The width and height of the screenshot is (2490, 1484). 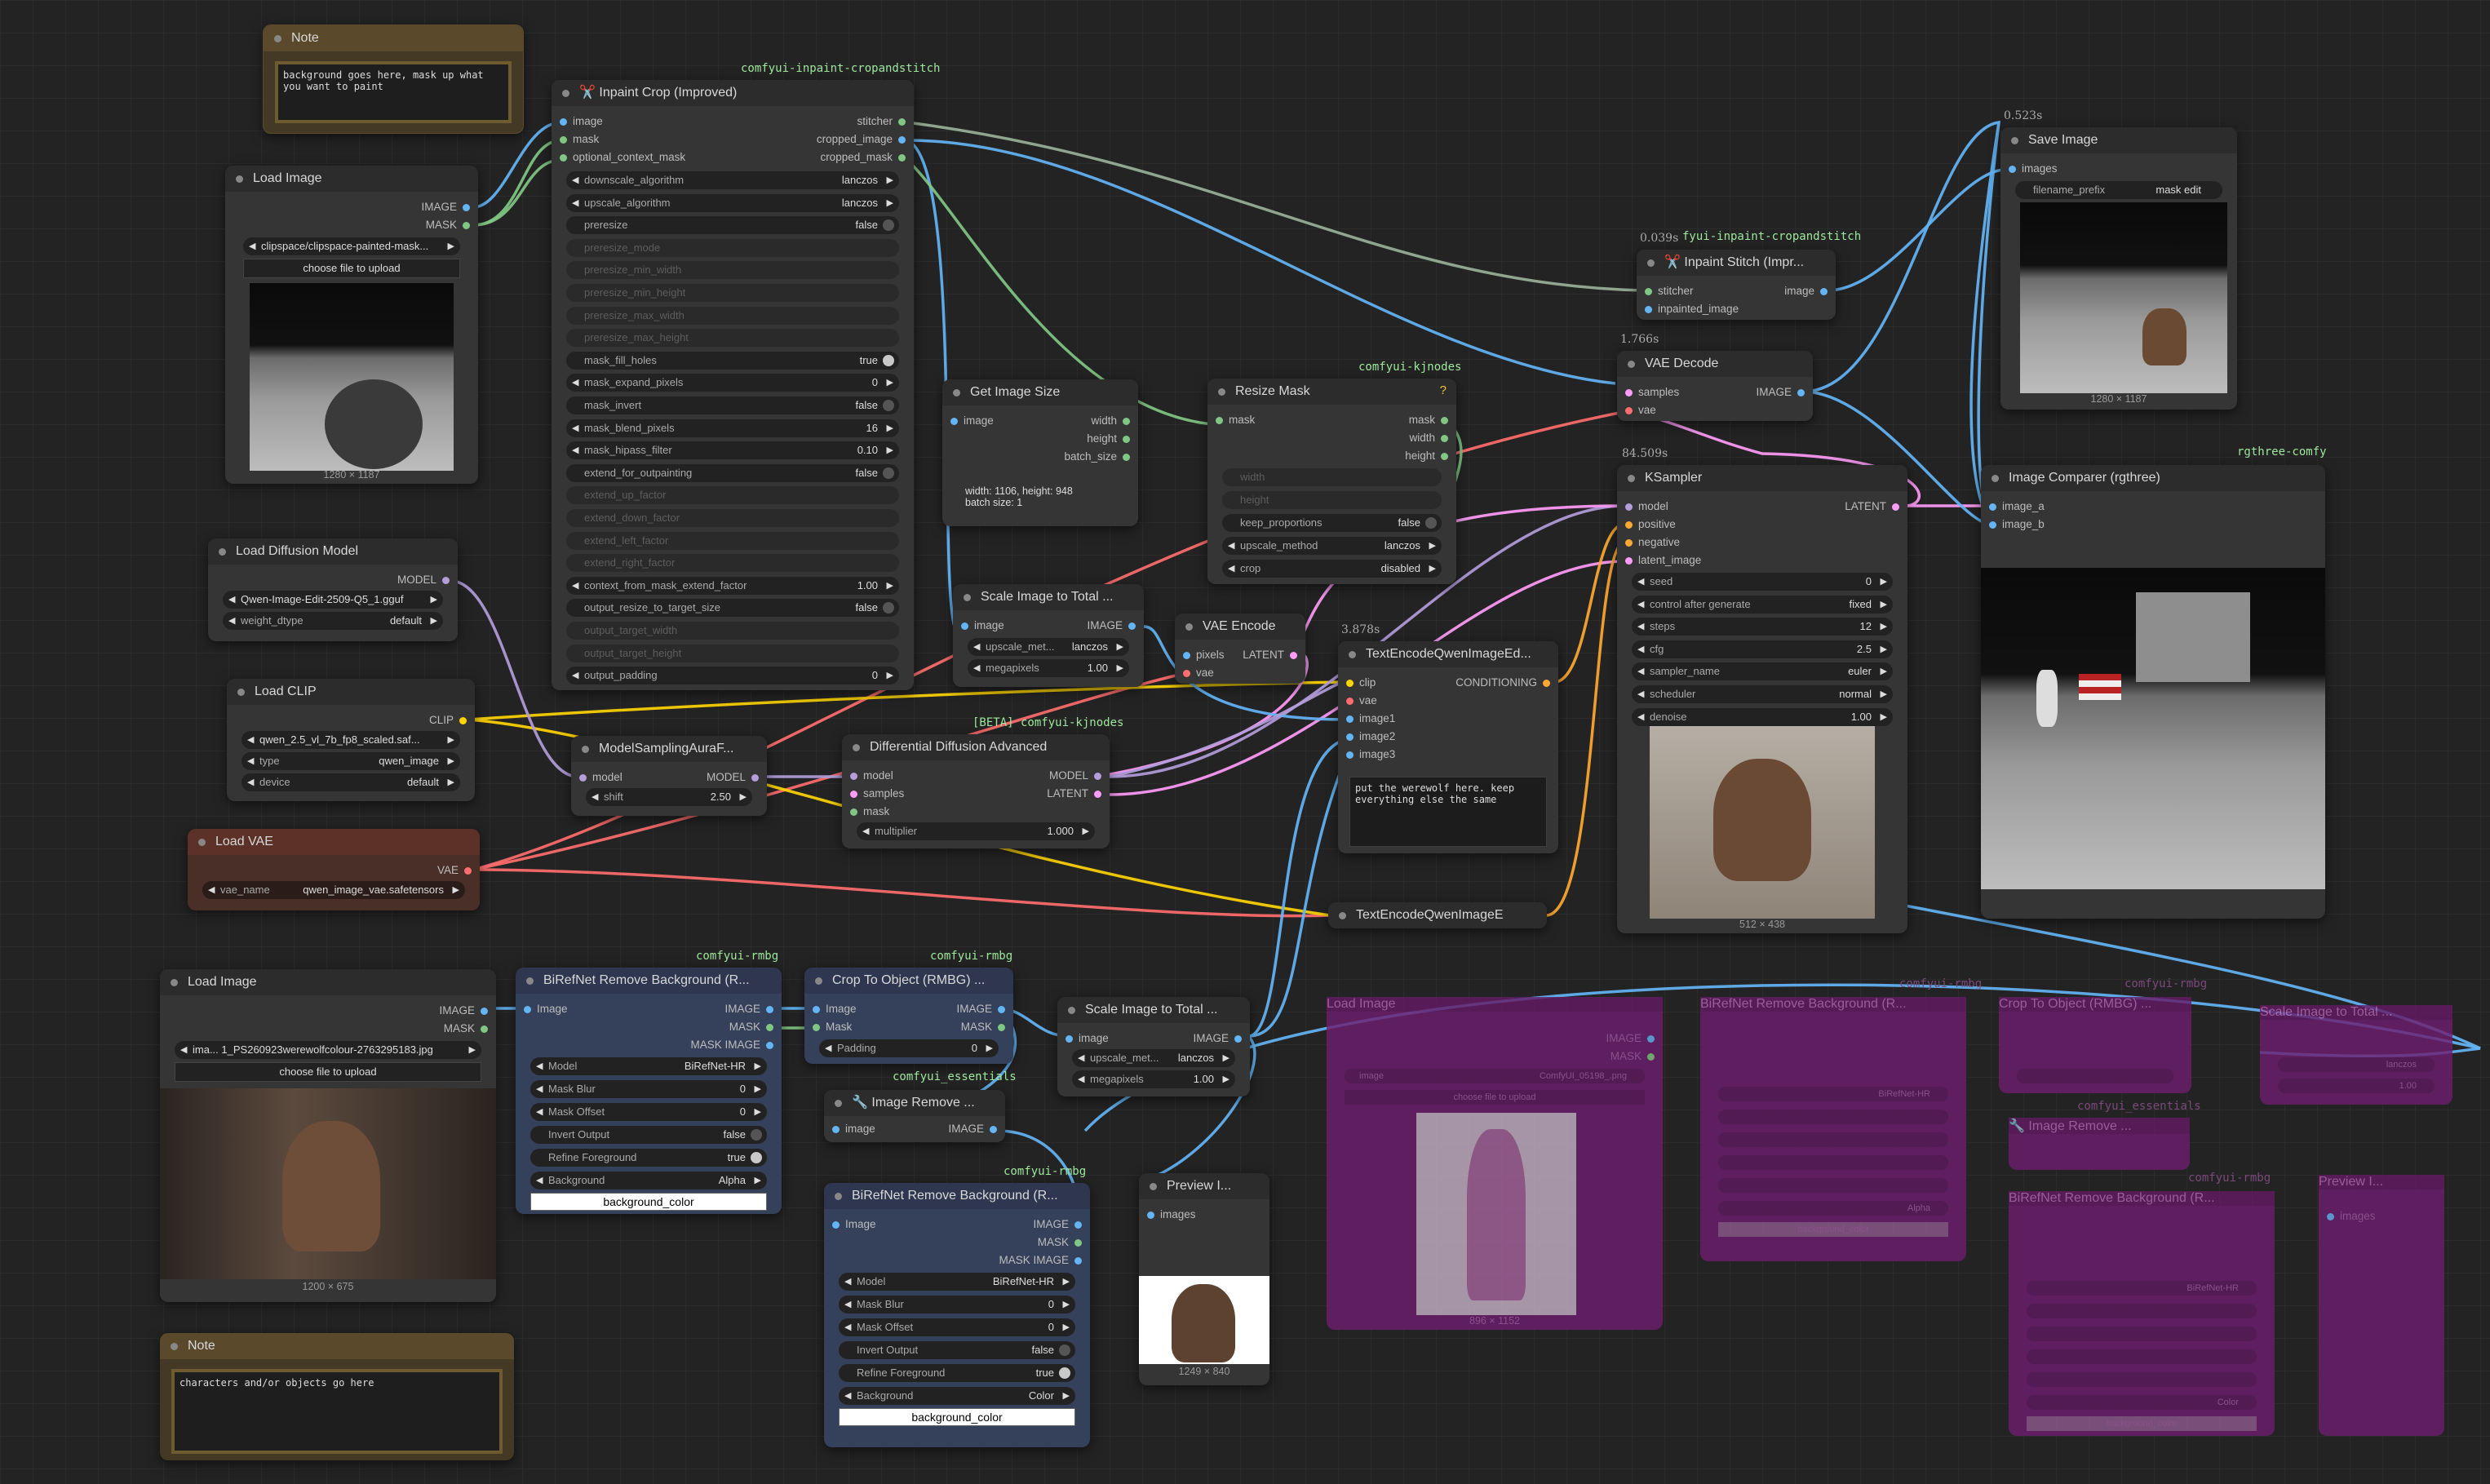 What do you see at coordinates (1126, 457) in the screenshot?
I see `output-batch-size-socket` at bounding box center [1126, 457].